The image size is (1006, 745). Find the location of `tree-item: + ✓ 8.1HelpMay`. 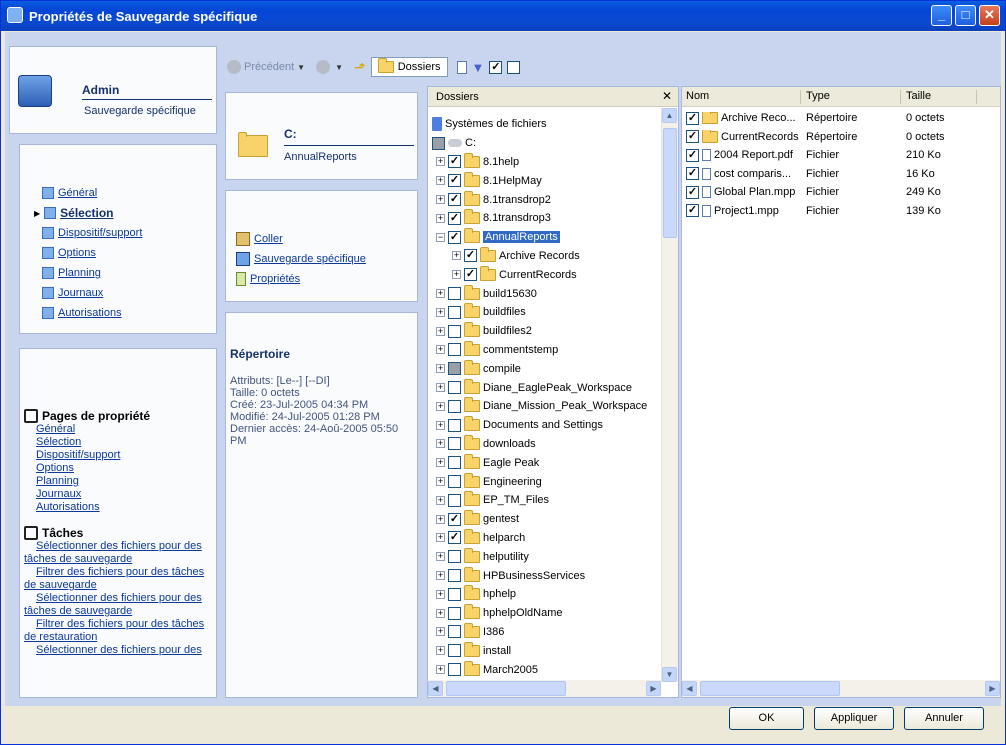

tree-item: + ✓ 8.1HelpMay is located at coordinates (555, 180).